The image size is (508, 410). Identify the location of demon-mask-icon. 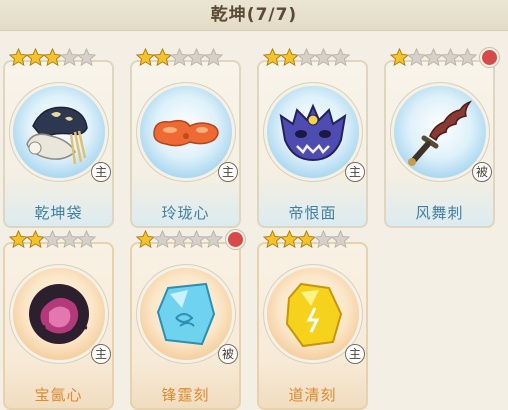
(312, 132).